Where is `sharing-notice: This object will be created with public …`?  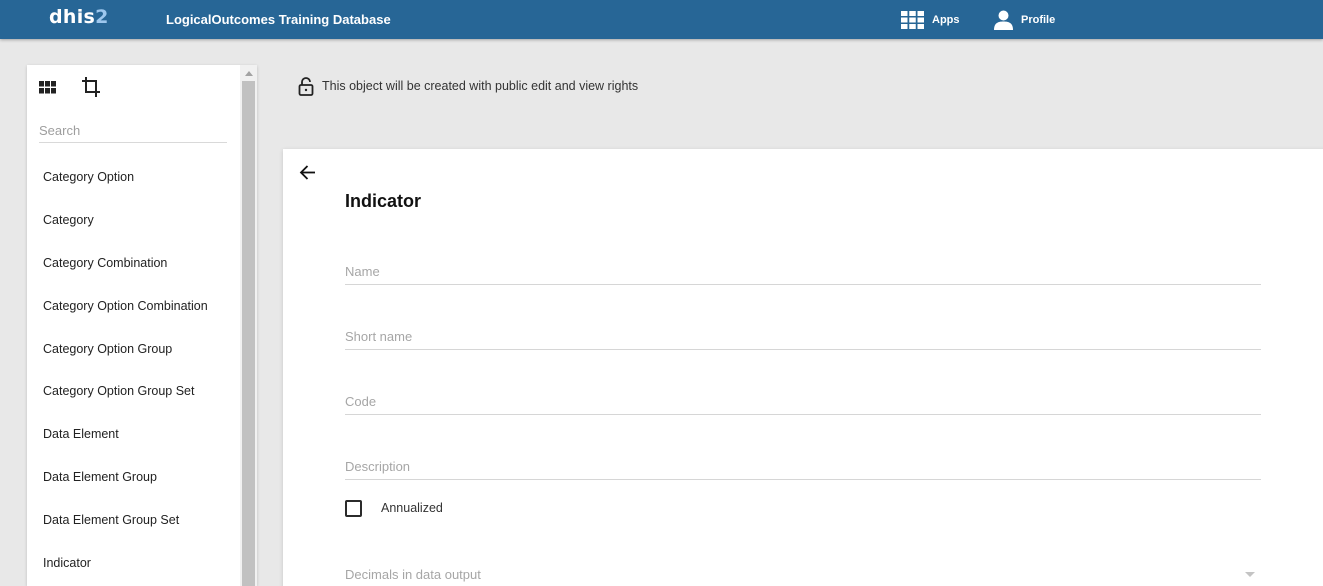 sharing-notice: This object will be created with public … is located at coordinates (468, 86).